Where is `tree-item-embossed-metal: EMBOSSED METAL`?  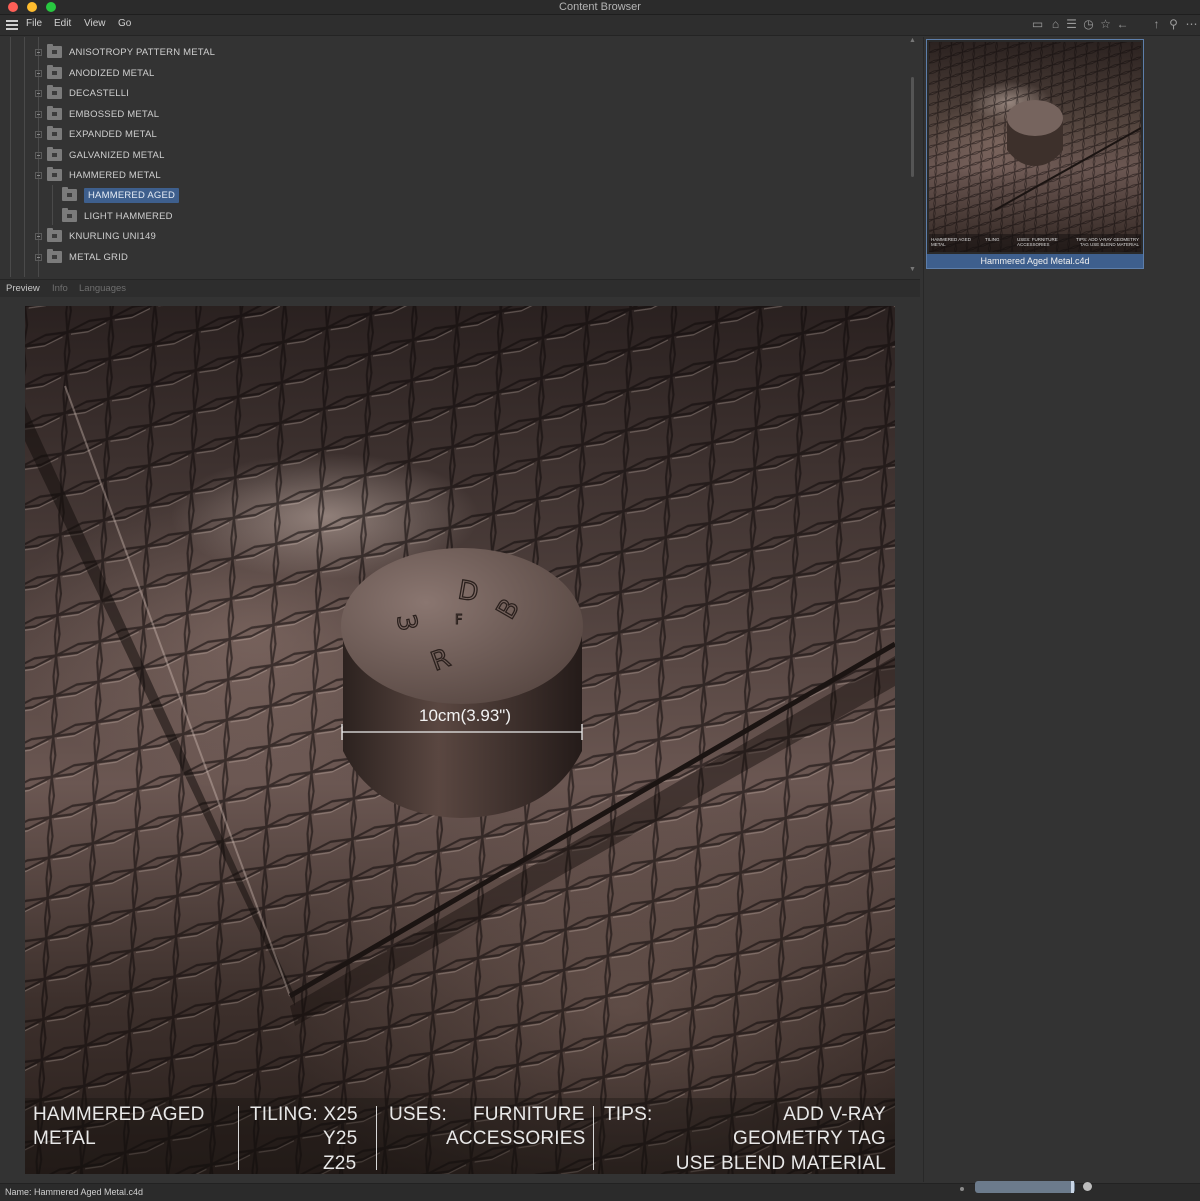
tree-item-embossed-metal: EMBOSSED METAL is located at coordinates (97, 114).